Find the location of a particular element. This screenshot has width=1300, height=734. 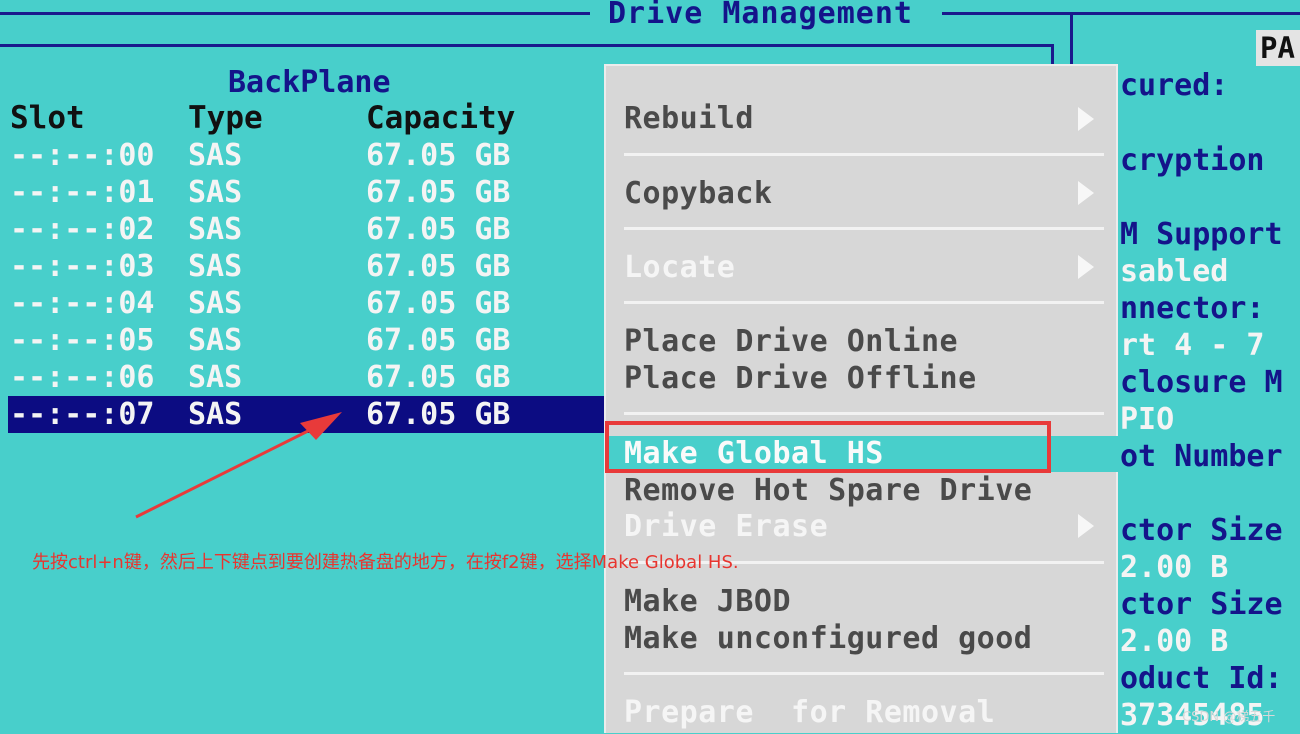

prop-sector-value-2: 2.00 B is located at coordinates (1174, 641).